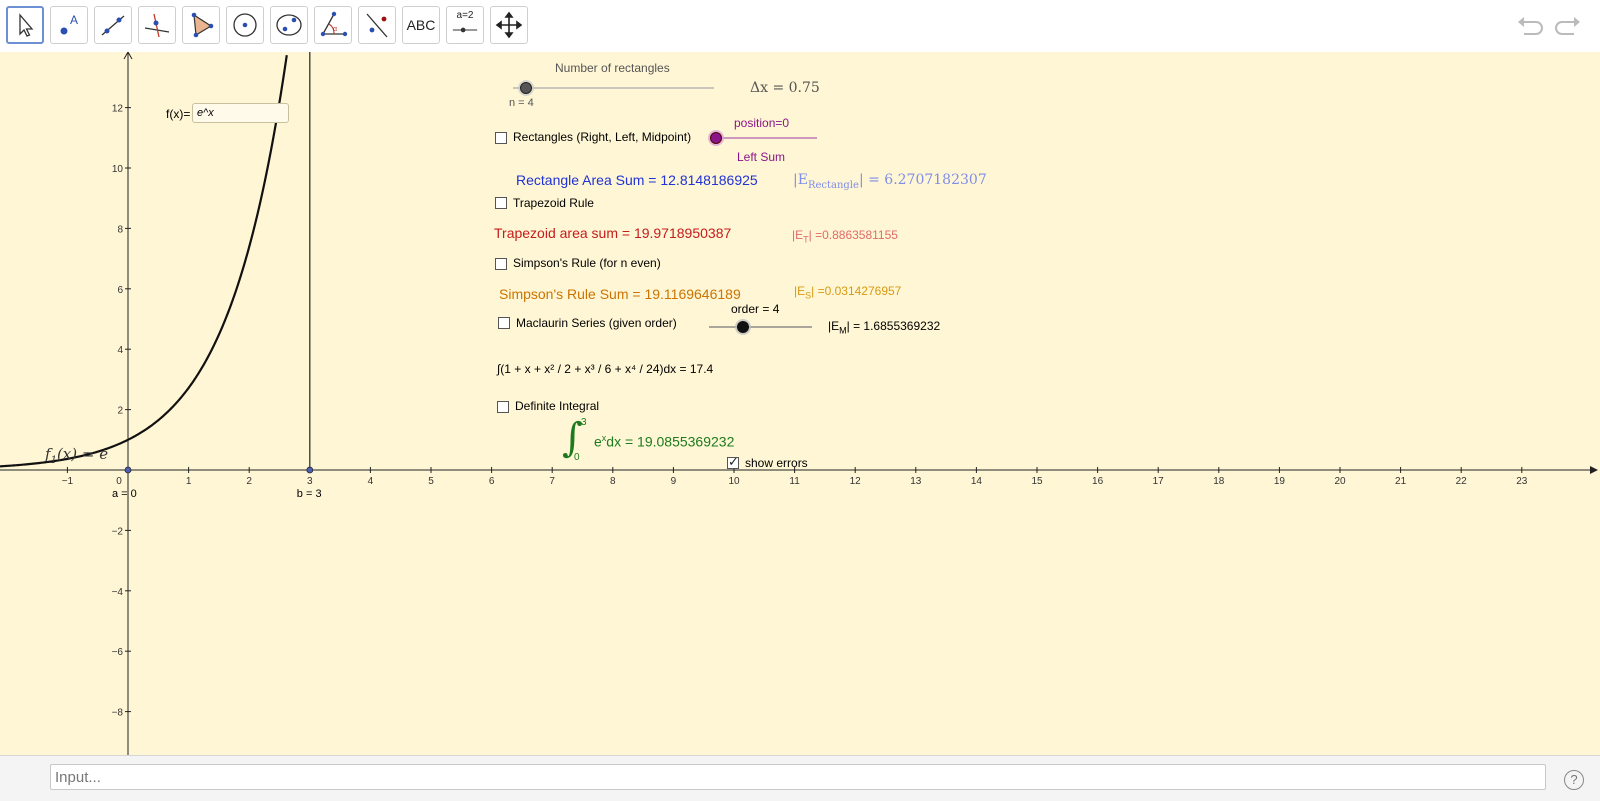 This screenshot has height=801, width=1600. What do you see at coordinates (762, 138) in the screenshot?
I see `slider-position` at bounding box center [762, 138].